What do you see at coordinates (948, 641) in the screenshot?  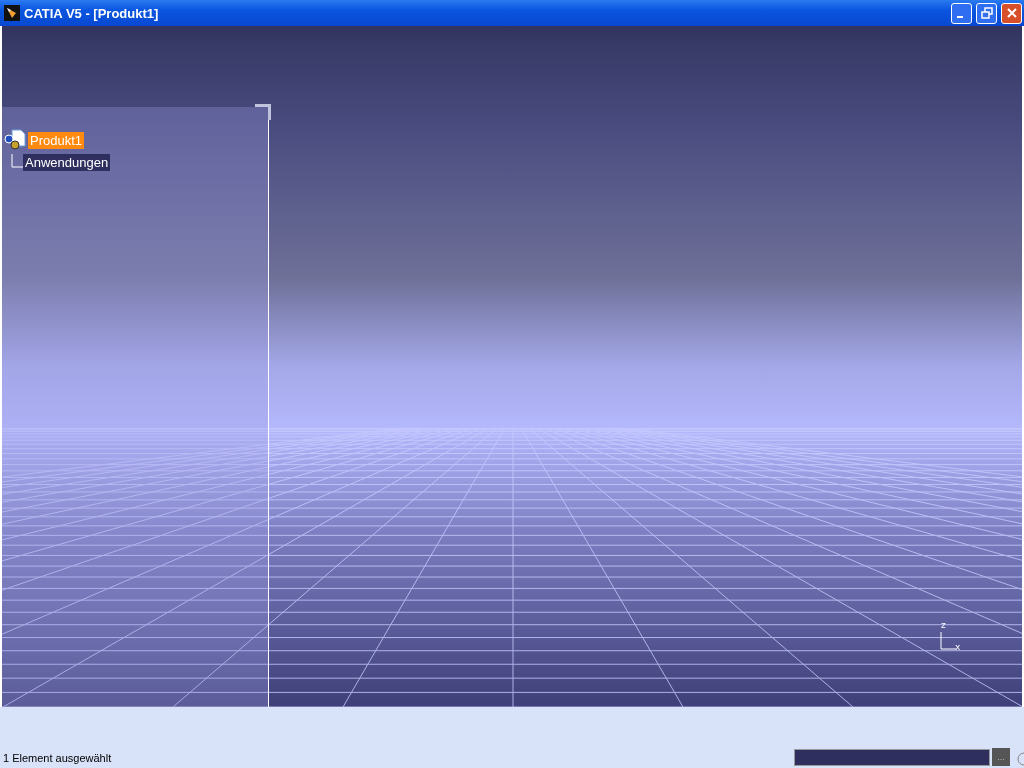 I see `axis-icon` at bounding box center [948, 641].